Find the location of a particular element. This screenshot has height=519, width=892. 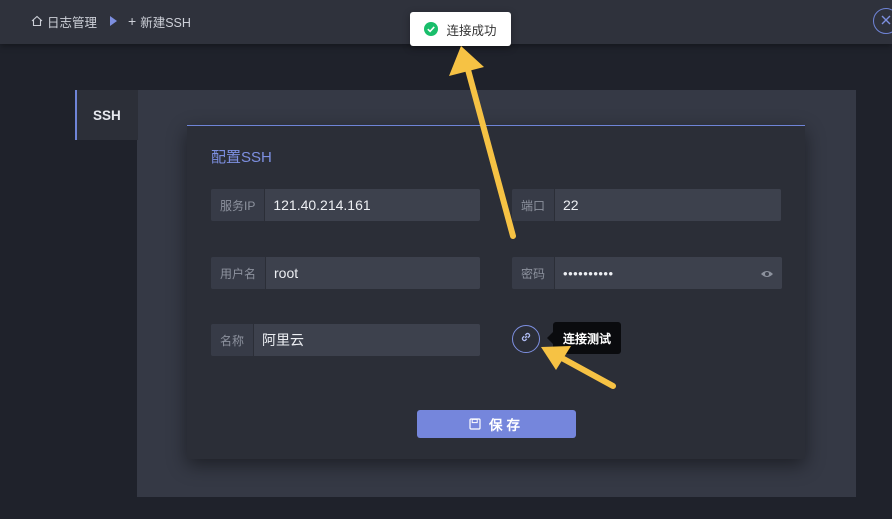

port-input: 22 is located at coordinates (668, 205).